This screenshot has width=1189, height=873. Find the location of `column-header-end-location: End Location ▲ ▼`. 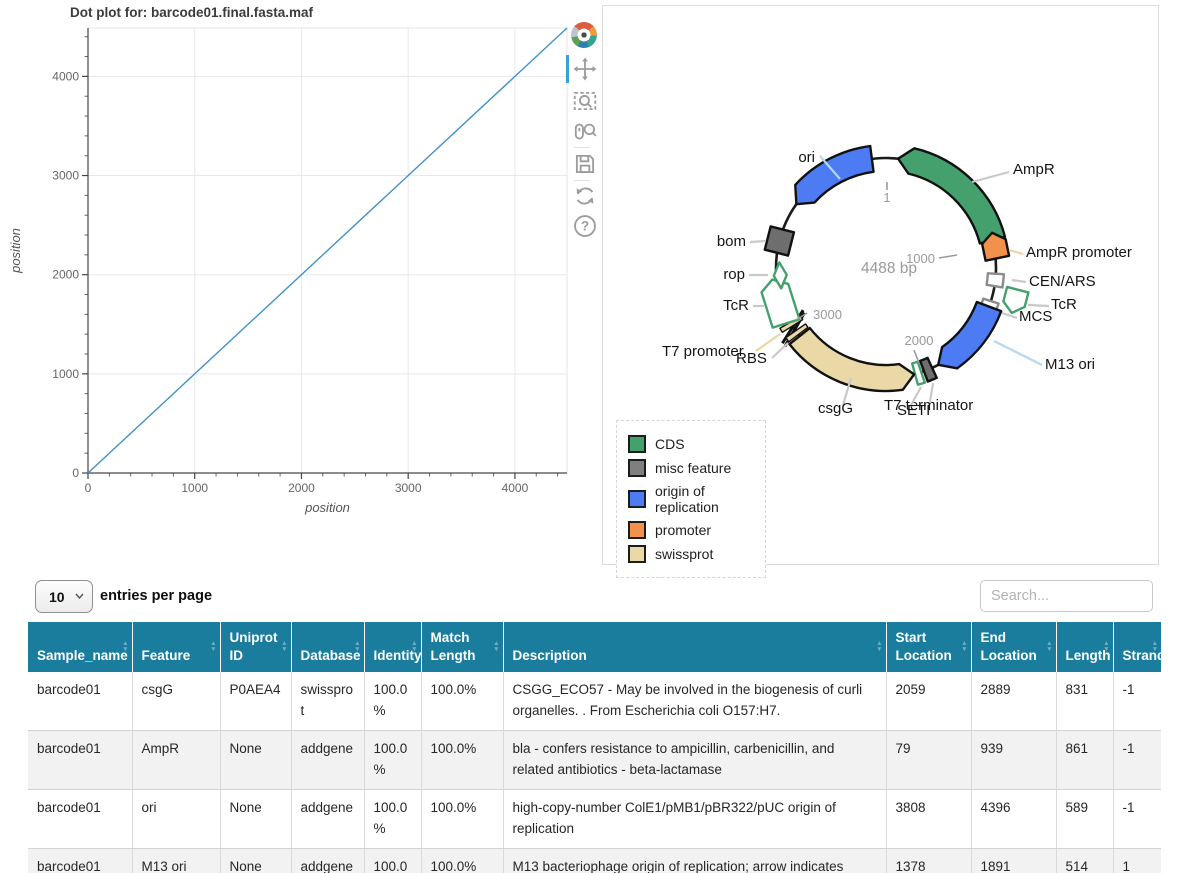

column-header-end-location: End Location ▲ ▼ is located at coordinates (1014, 647).